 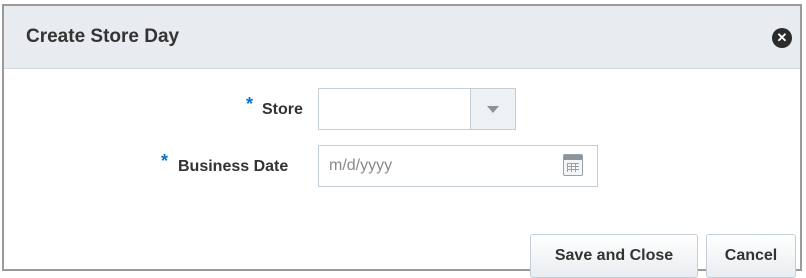 I want to click on chevron-down-icon, so click(x=492, y=109).